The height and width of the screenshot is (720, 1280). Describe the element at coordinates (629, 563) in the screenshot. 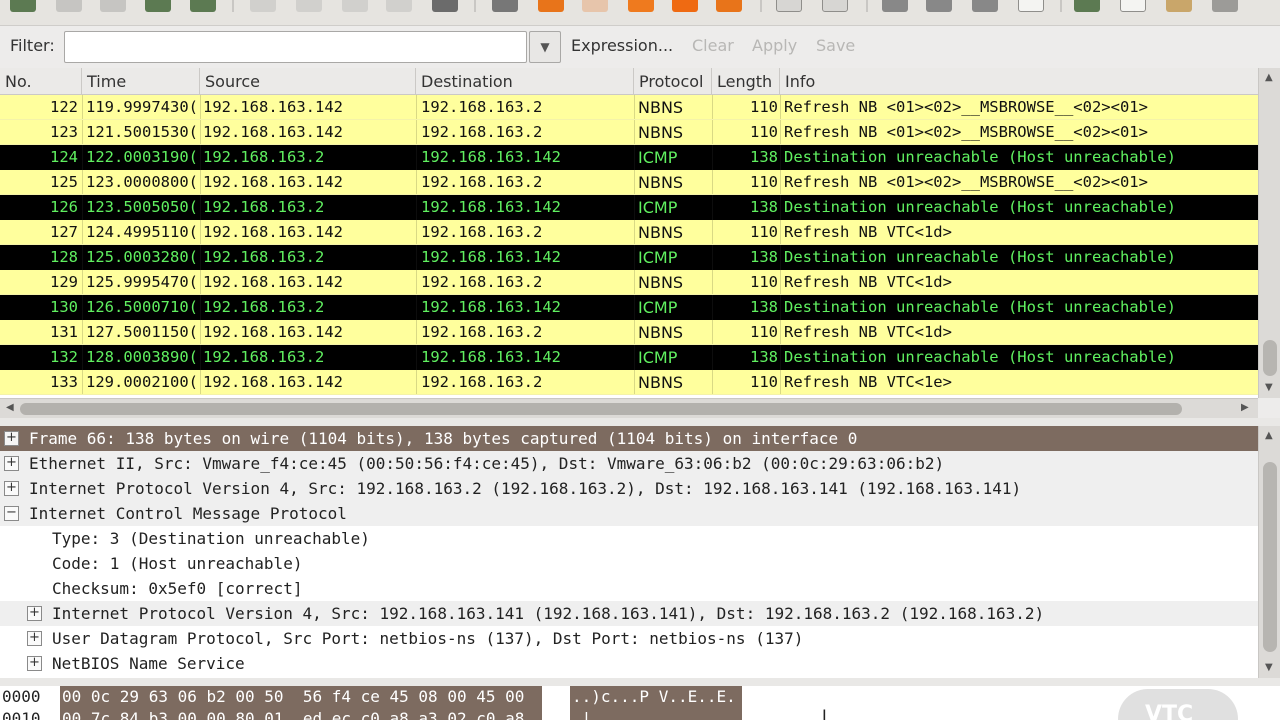

I see `details-tree-item: Code: 1 (Host unreachable)` at that location.